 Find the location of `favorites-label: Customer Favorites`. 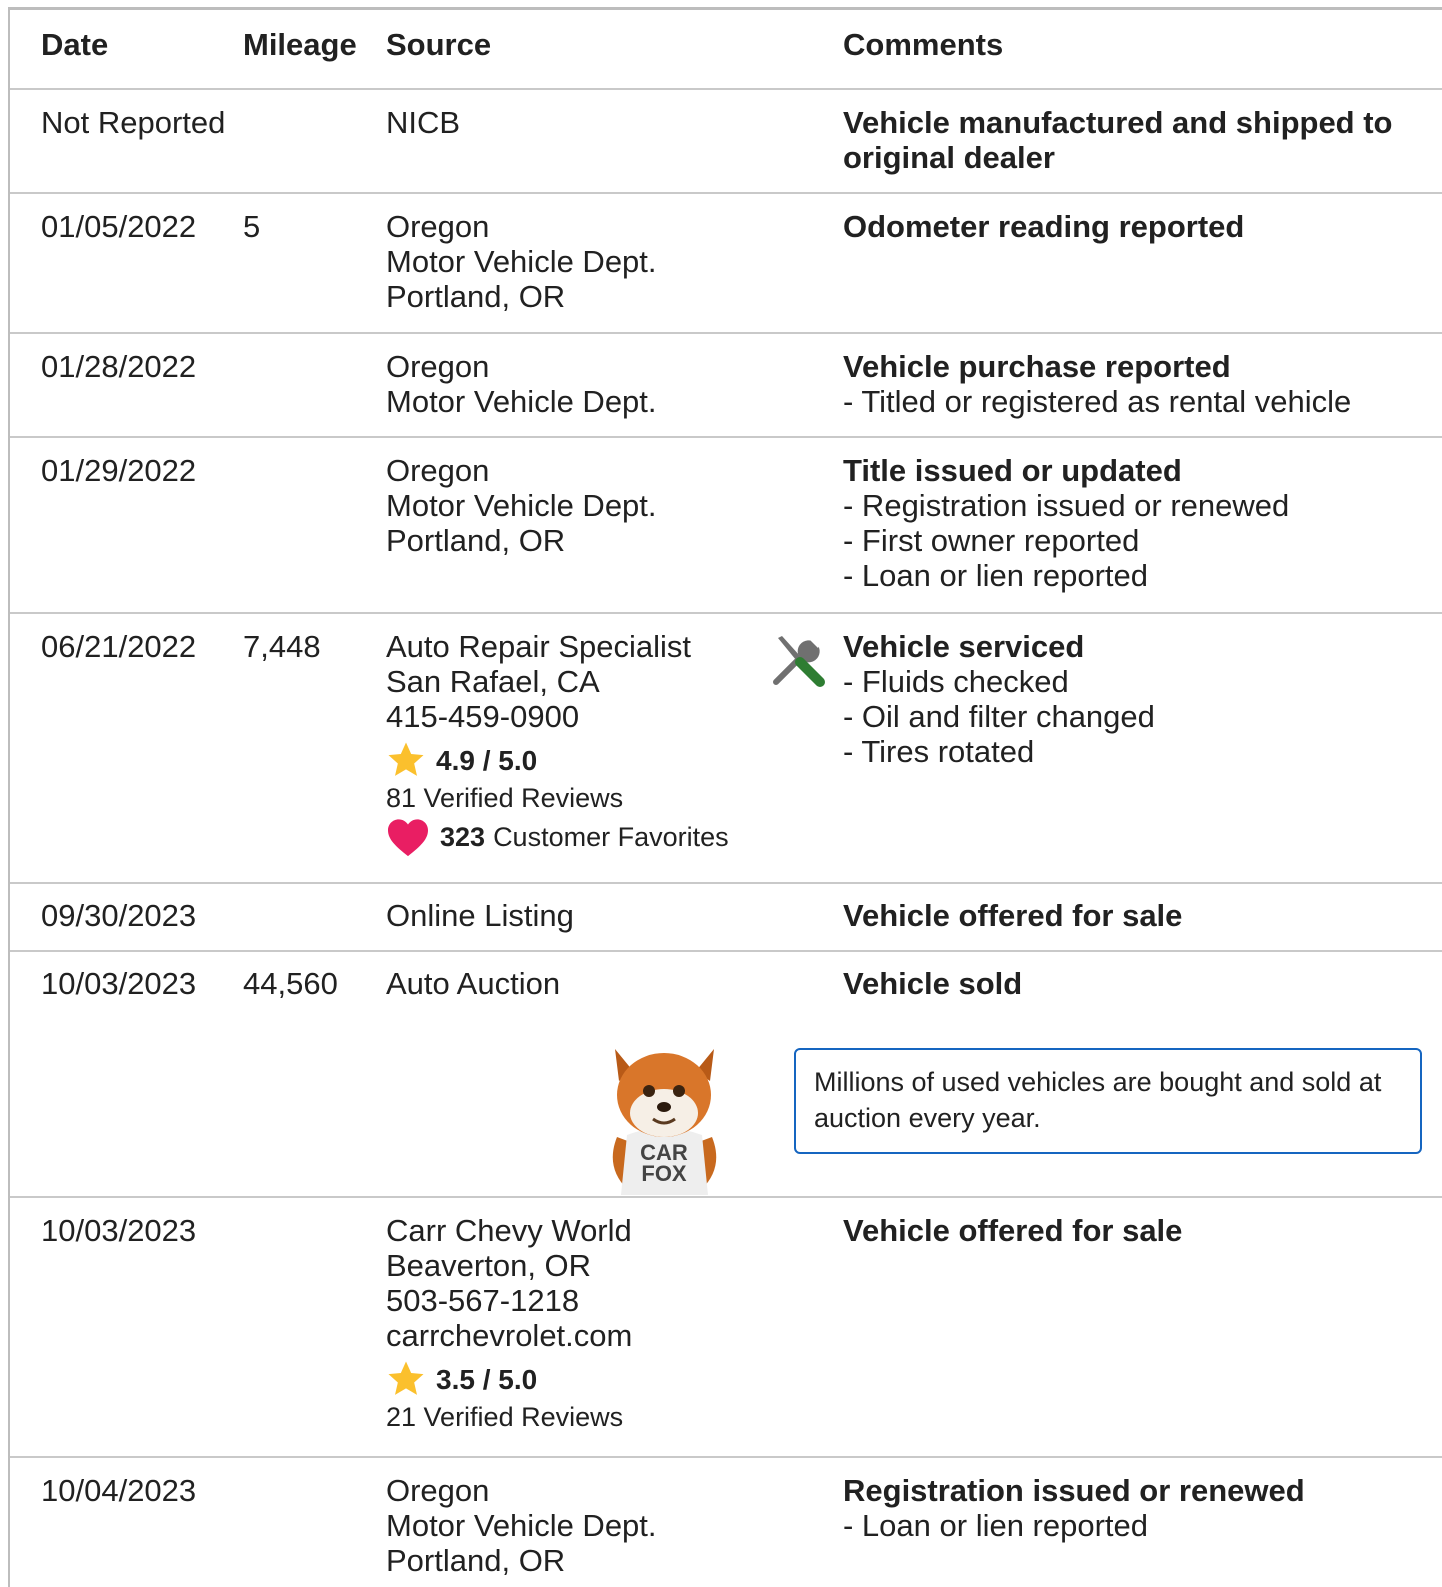

favorites-label: Customer Favorites is located at coordinates (611, 836).